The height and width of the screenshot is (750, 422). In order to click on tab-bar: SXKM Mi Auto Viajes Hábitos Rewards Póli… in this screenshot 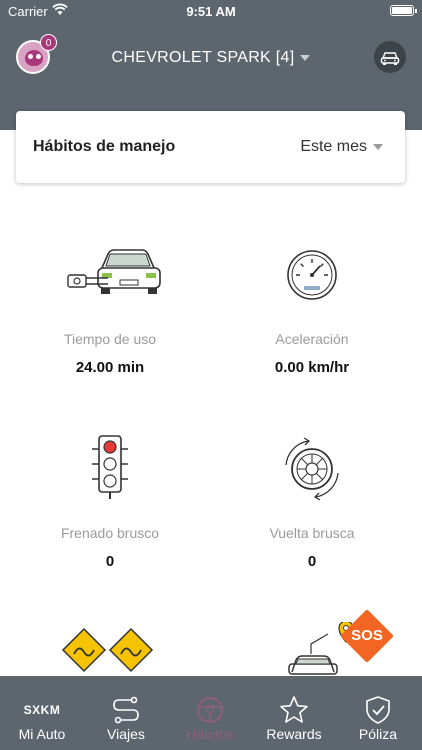, I will do `click(211, 713)`.